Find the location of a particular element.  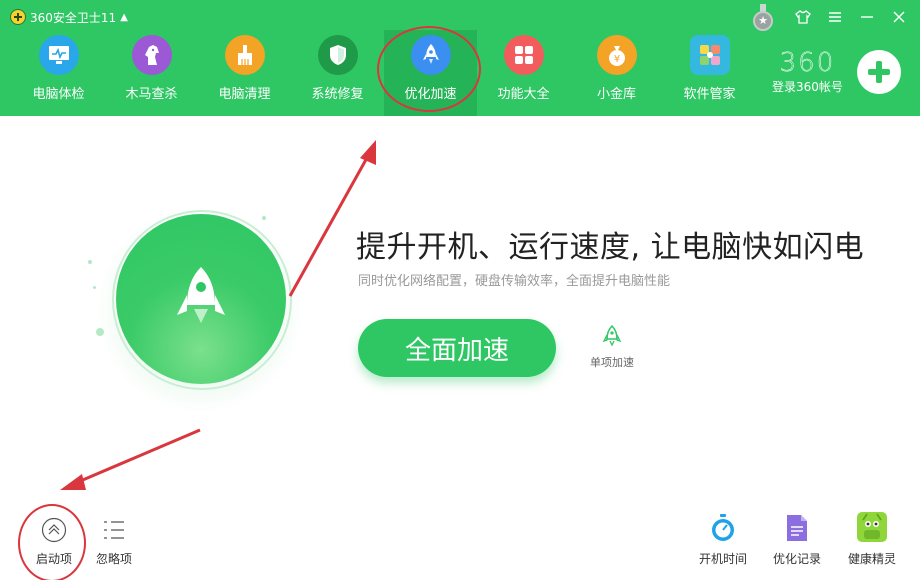

minimize-icon is located at coordinates (867, 17).